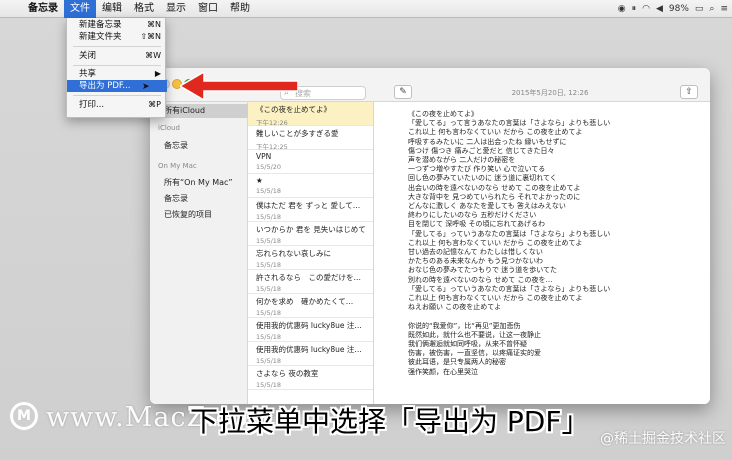 Image resolution: width=732 pixels, height=460 pixels. I want to click on note-list-item: 《この夜を止めてよ》 下午12:26, so click(310, 114).